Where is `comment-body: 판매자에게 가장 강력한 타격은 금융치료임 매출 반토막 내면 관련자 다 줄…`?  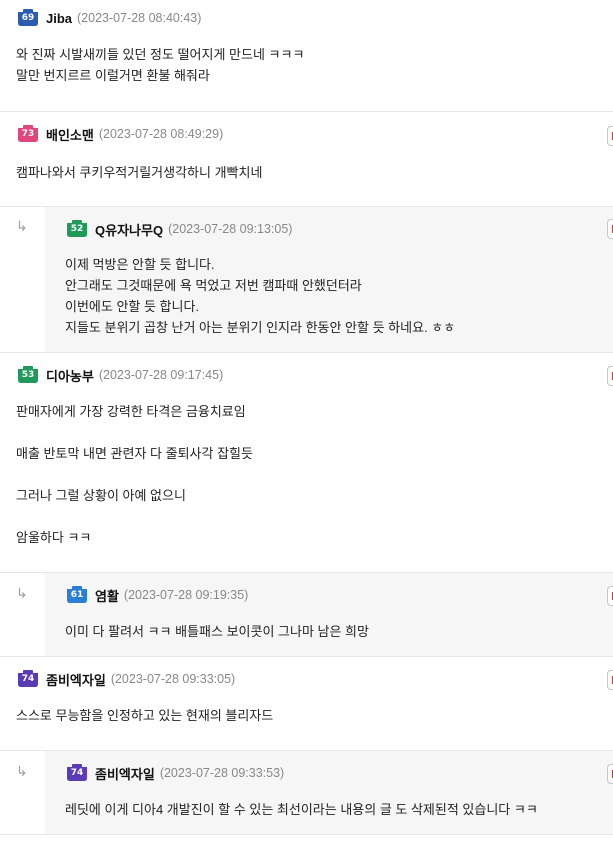
comment-body: 판매자에게 가장 강력한 타격은 금융치료임 매출 반토막 내면 관련자 다 줄… is located at coordinates (134, 474).